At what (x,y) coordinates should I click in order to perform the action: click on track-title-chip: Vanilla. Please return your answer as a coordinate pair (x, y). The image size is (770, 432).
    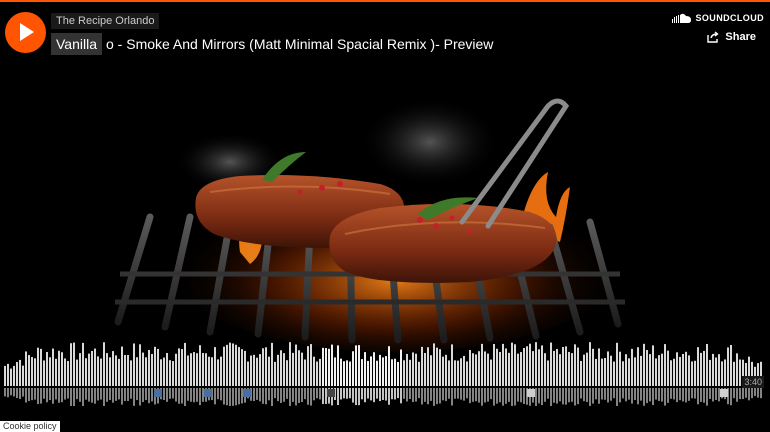
    Looking at the image, I should click on (76, 44).